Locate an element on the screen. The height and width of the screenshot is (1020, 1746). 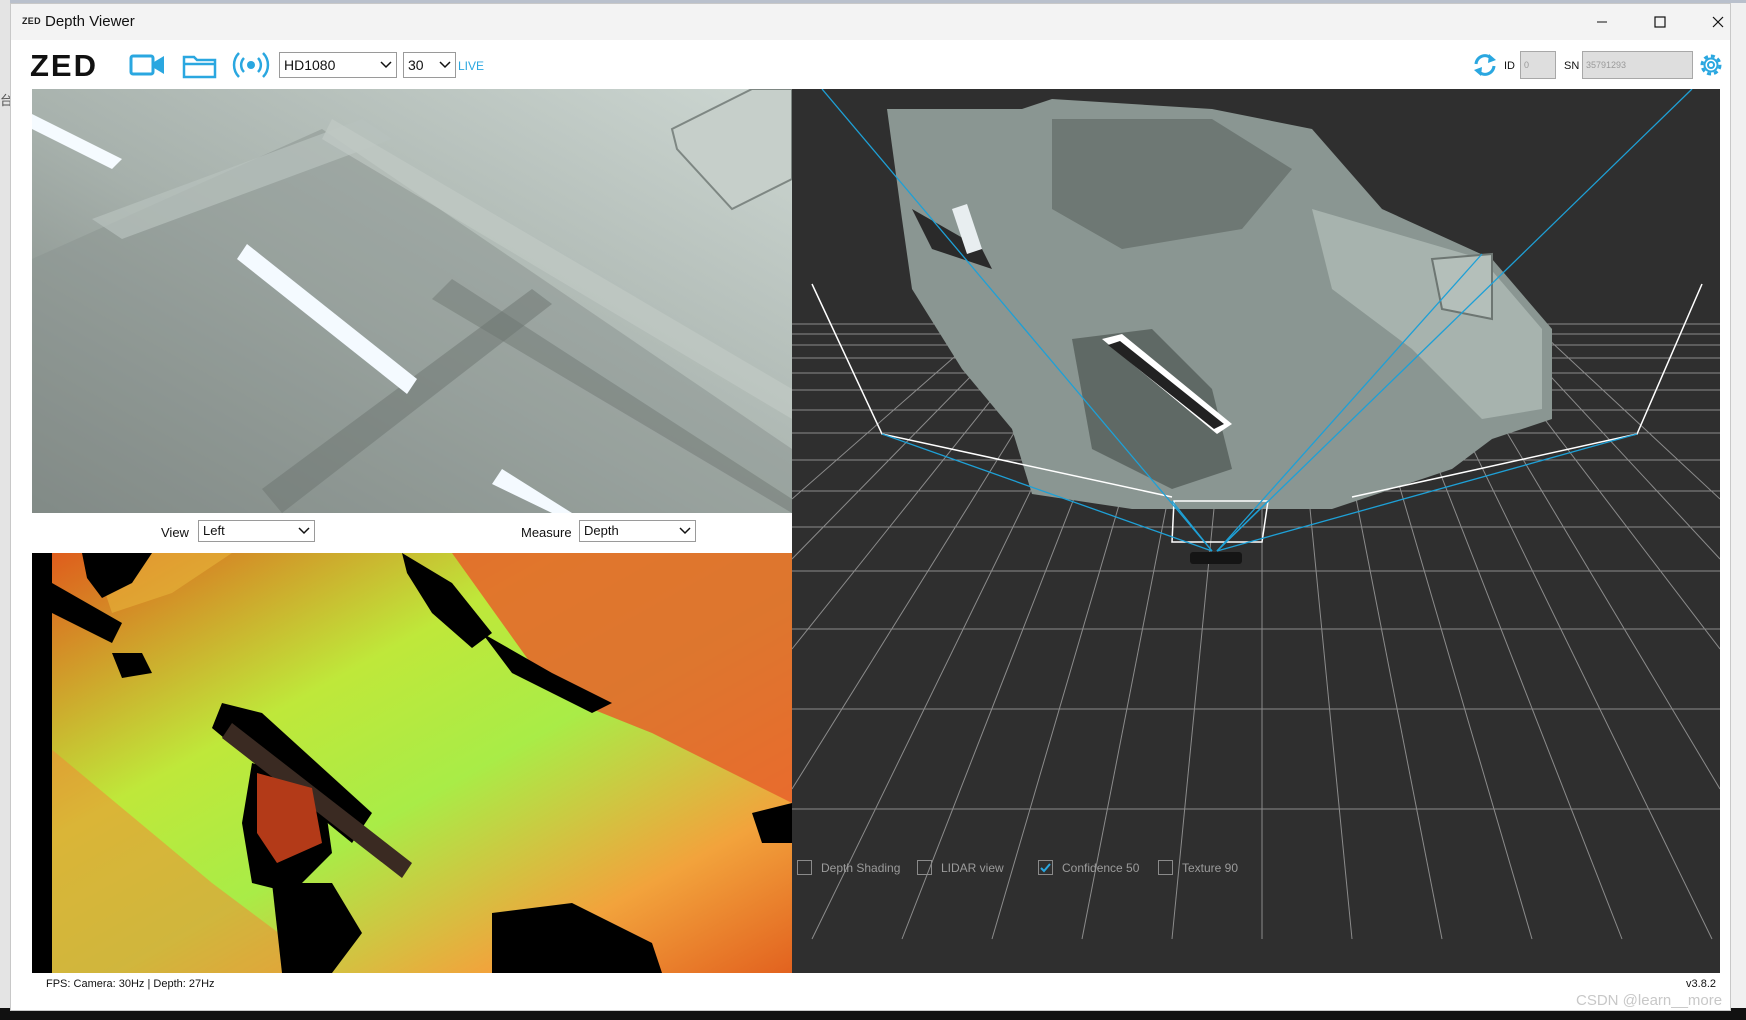
checkmark-icon is located at coordinates (1045, 868).